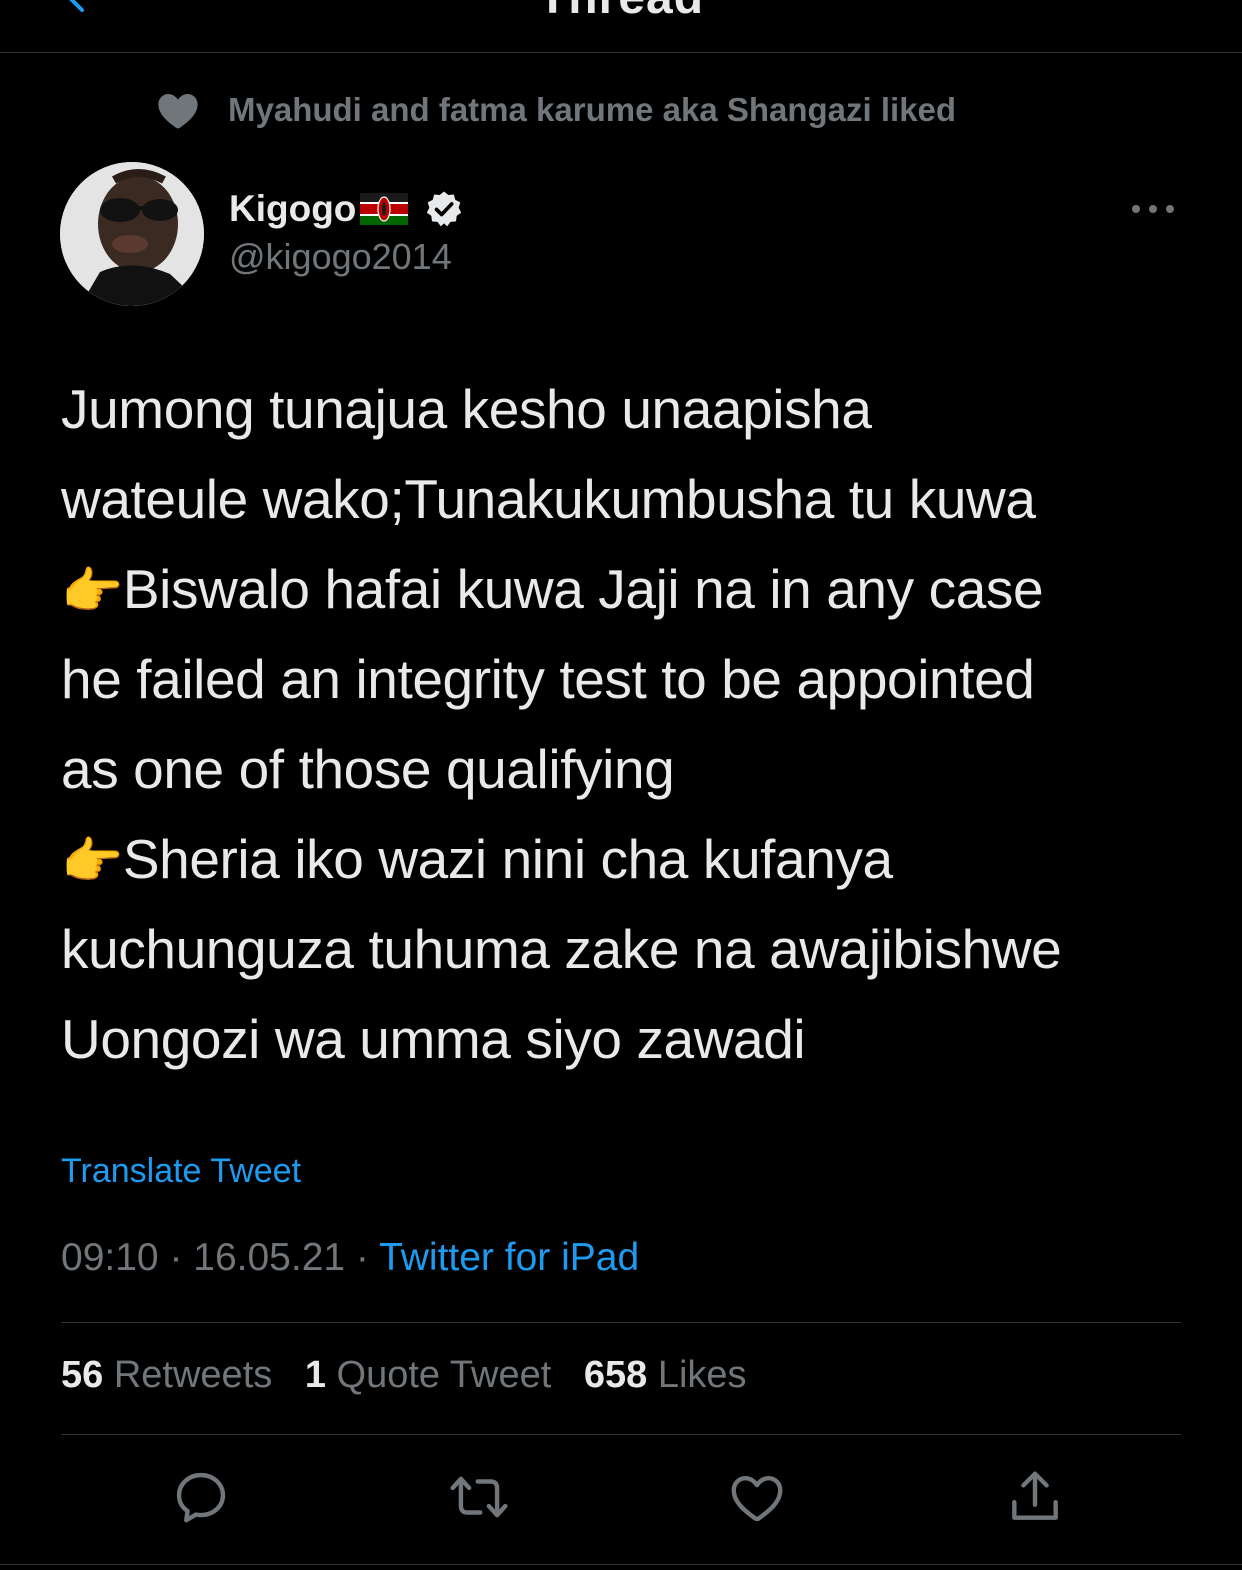 The height and width of the screenshot is (1570, 1242). Describe the element at coordinates (384, 209) in the screenshot. I see `kenya-flag-icon` at that location.